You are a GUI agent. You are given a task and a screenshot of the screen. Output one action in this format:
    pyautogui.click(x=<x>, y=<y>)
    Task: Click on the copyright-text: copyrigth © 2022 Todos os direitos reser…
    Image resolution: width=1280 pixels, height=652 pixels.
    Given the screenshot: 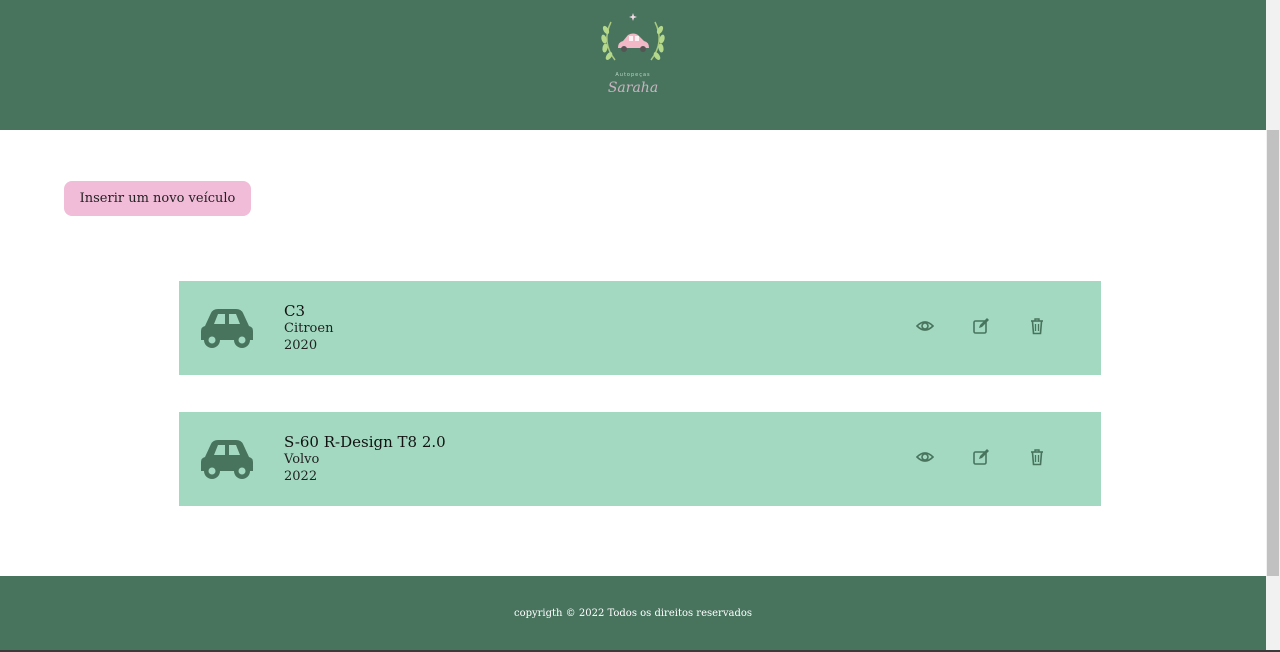 What is the action you would take?
    pyautogui.click(x=632, y=613)
    